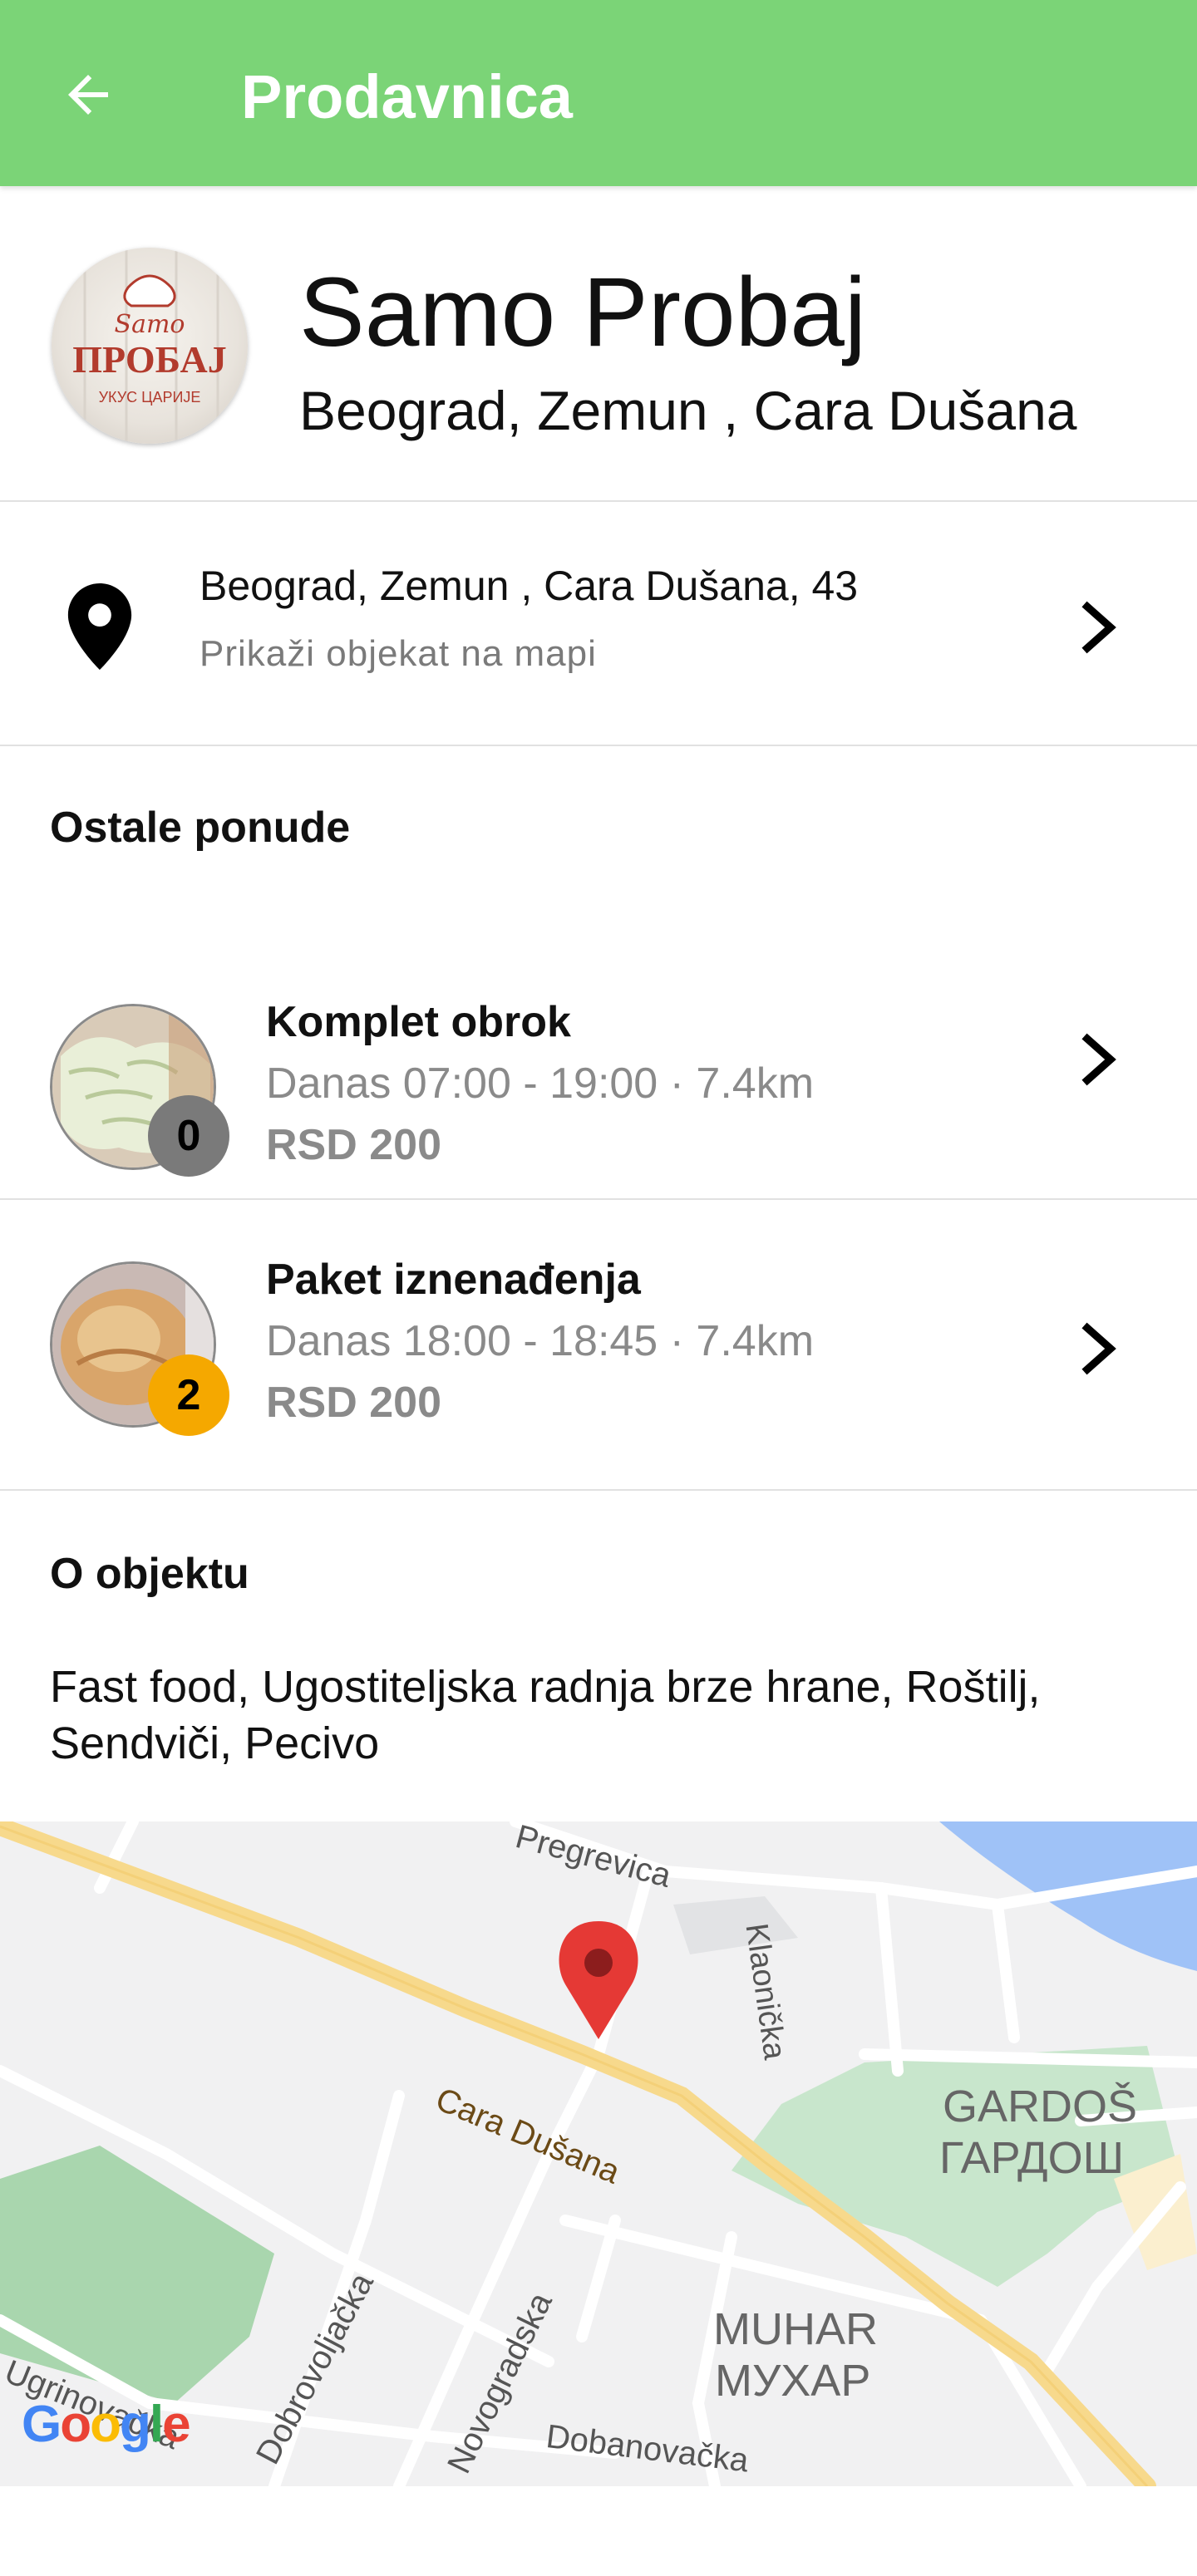 The width and height of the screenshot is (1197, 2576). Describe the element at coordinates (418, 1022) in the screenshot. I see `offer-name: Komplet obrok` at that location.